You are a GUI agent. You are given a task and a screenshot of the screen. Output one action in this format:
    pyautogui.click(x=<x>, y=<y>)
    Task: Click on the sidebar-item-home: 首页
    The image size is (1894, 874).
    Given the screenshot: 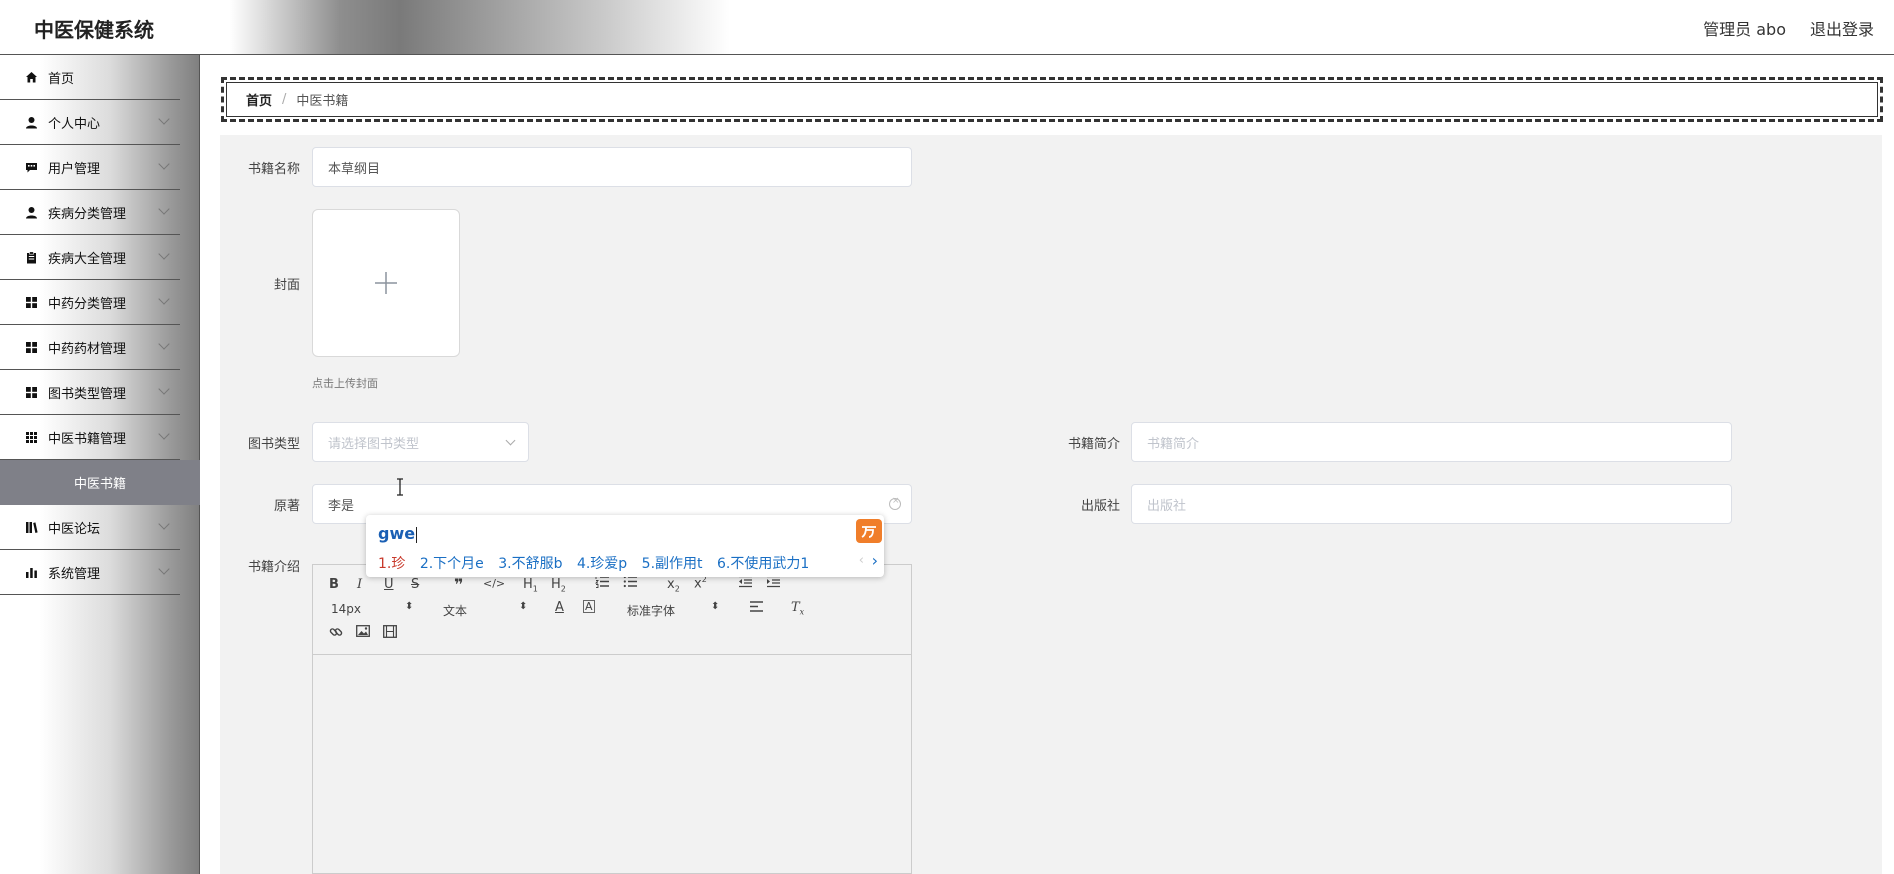 What is the action you would take?
    pyautogui.click(x=90, y=77)
    